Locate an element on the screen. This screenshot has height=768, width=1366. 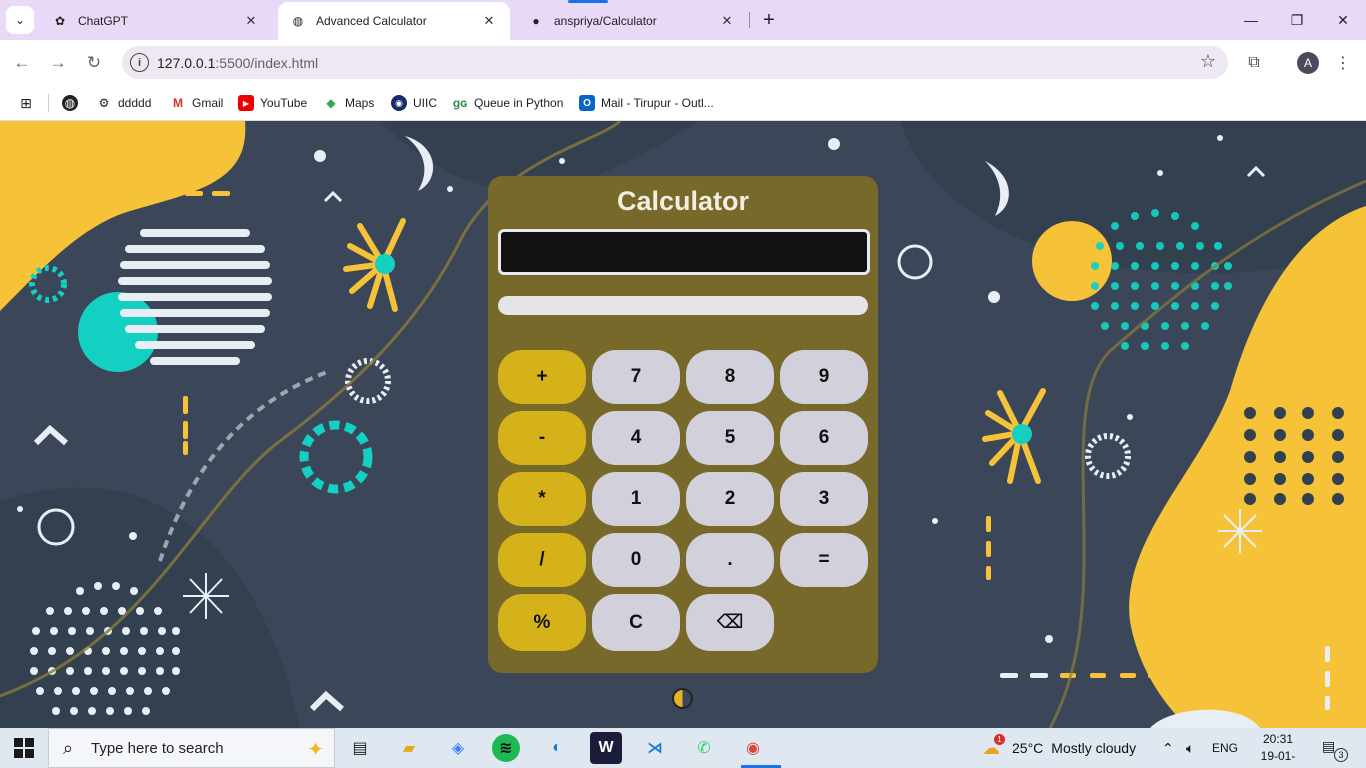
uiic-icon: ◉ is located at coordinates (399, 103).